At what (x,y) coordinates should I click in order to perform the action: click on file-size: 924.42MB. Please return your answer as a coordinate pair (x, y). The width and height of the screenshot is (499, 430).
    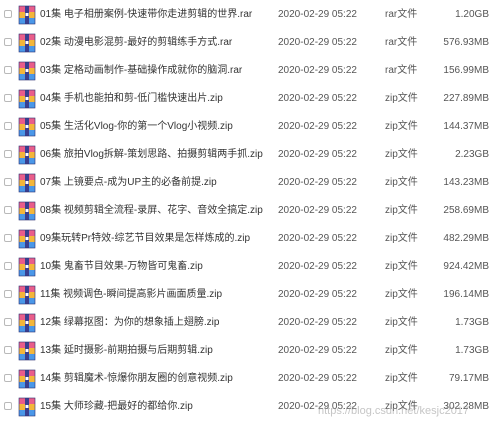
    Looking at the image, I should click on (466, 266).